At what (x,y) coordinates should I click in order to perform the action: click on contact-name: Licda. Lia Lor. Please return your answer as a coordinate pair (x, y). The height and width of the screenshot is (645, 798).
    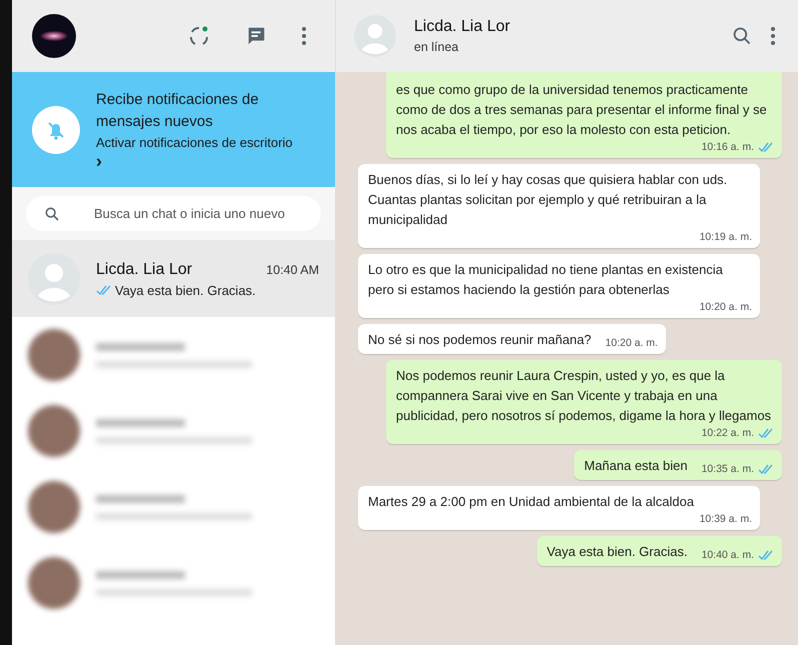
    Looking at the image, I should click on (463, 27).